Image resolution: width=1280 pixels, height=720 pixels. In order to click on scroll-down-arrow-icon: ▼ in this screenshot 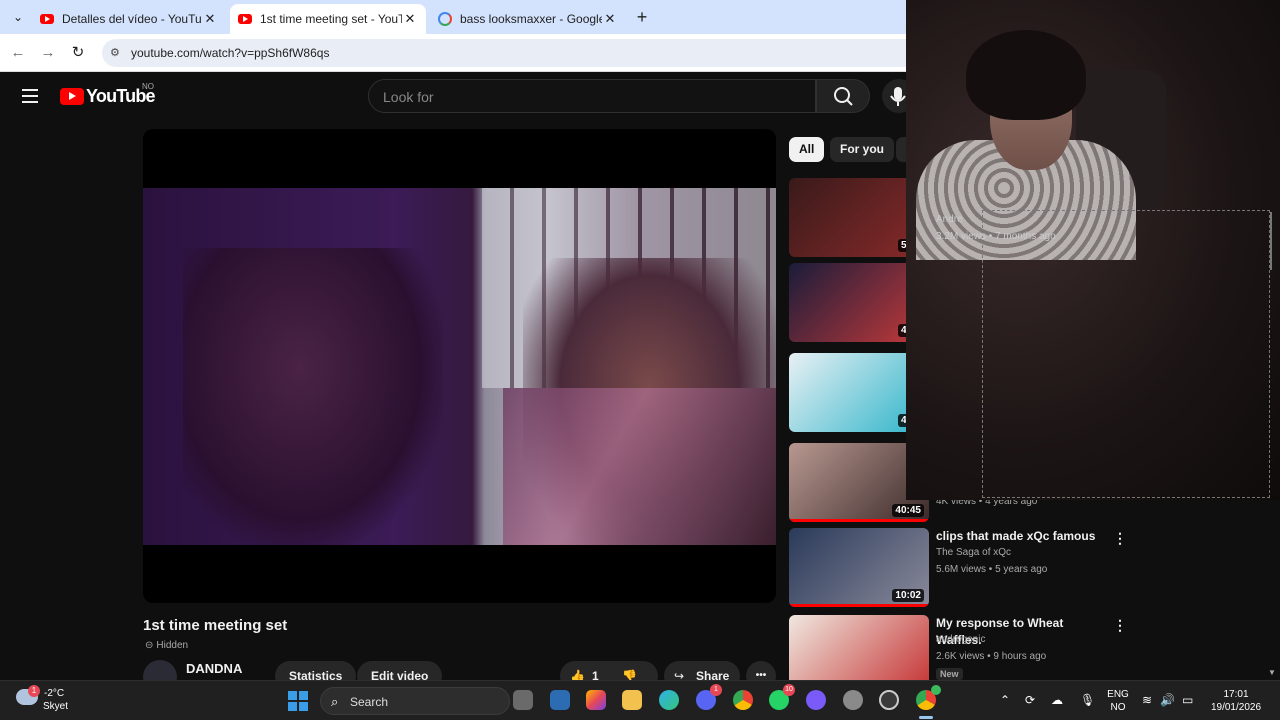, I will do `click(1272, 672)`.